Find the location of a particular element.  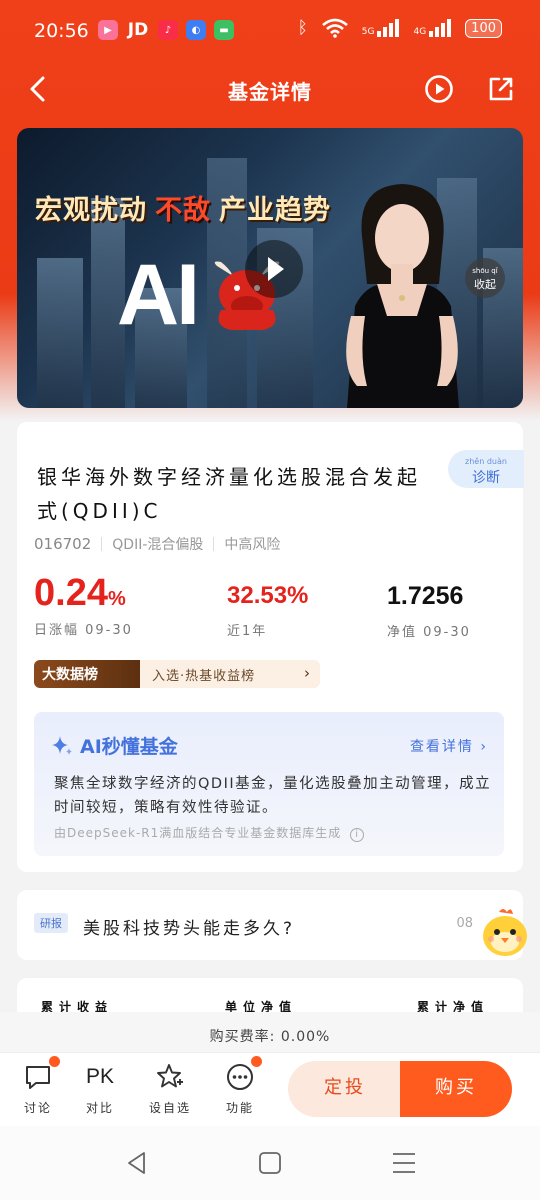

nav-stat: 1.7256 净值 09-30 is located at coordinates (429, 611).